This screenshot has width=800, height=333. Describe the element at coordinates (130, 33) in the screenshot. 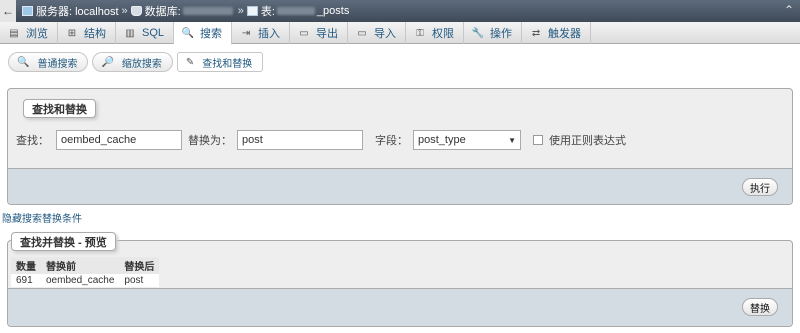

I see `sql-icon: ▥` at that location.